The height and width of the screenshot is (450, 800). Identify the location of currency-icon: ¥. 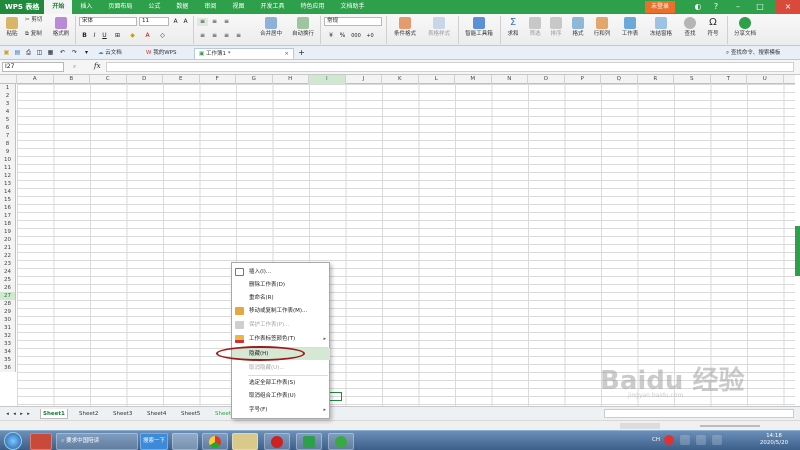
(331, 36).